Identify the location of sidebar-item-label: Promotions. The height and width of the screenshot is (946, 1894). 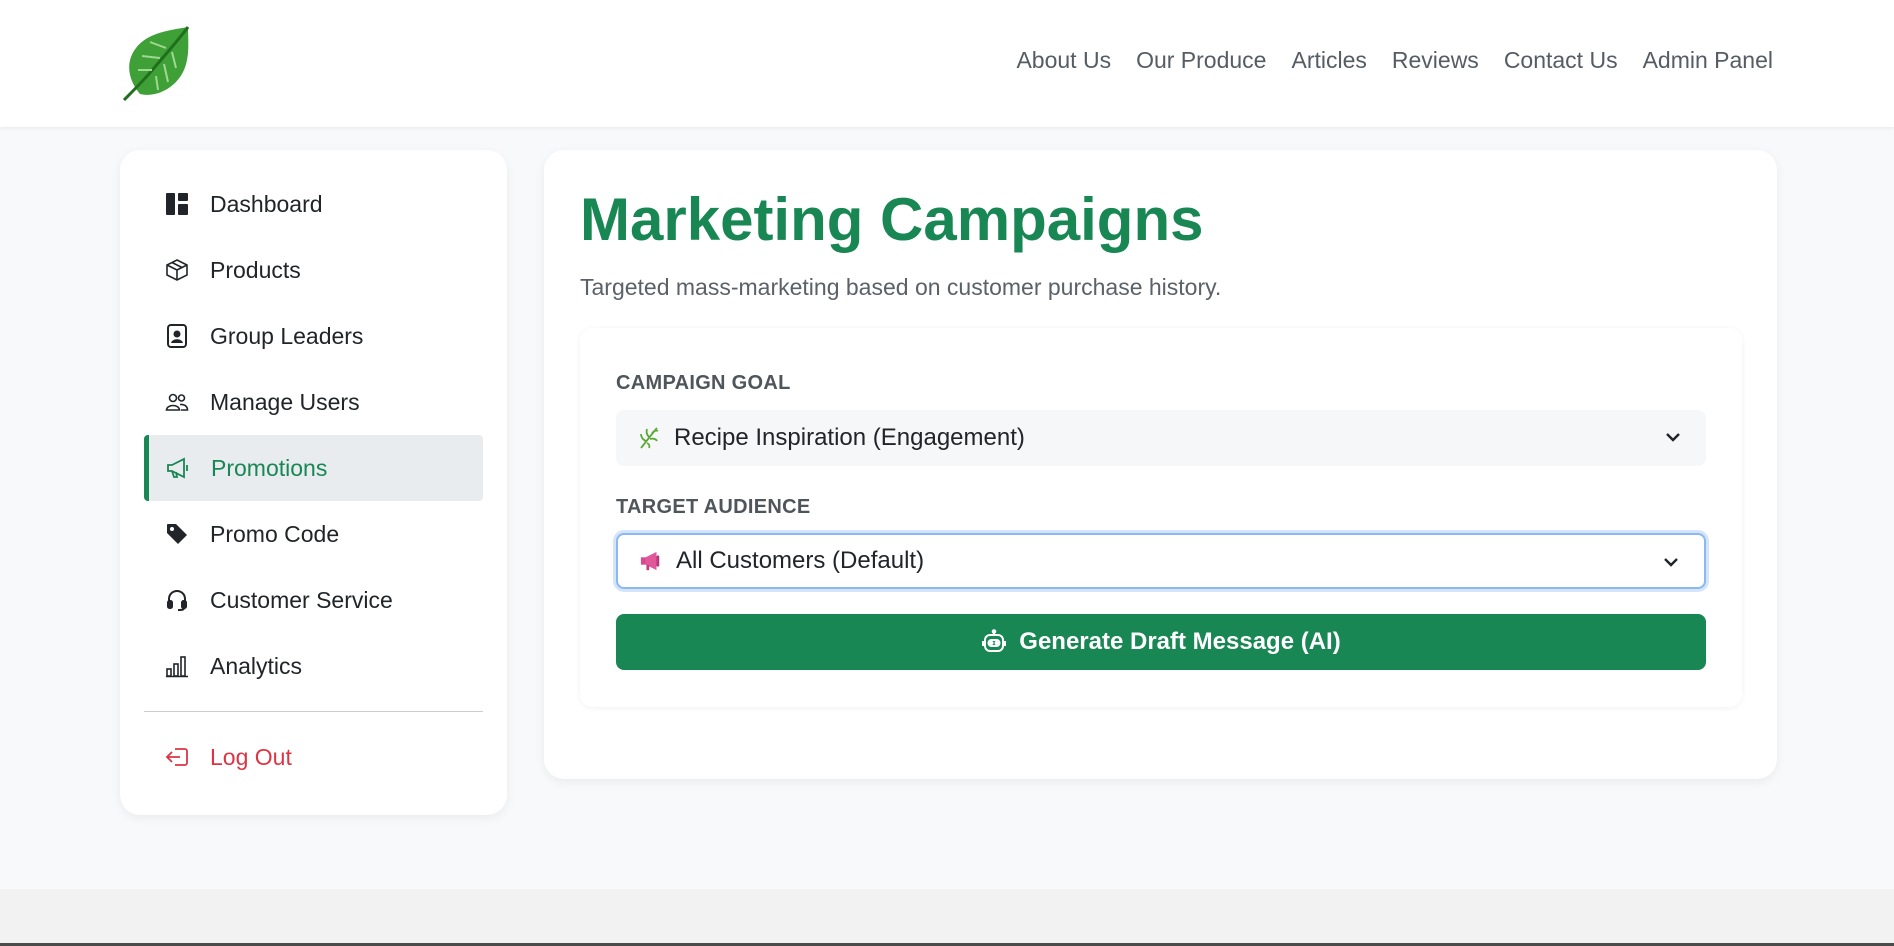
(269, 467).